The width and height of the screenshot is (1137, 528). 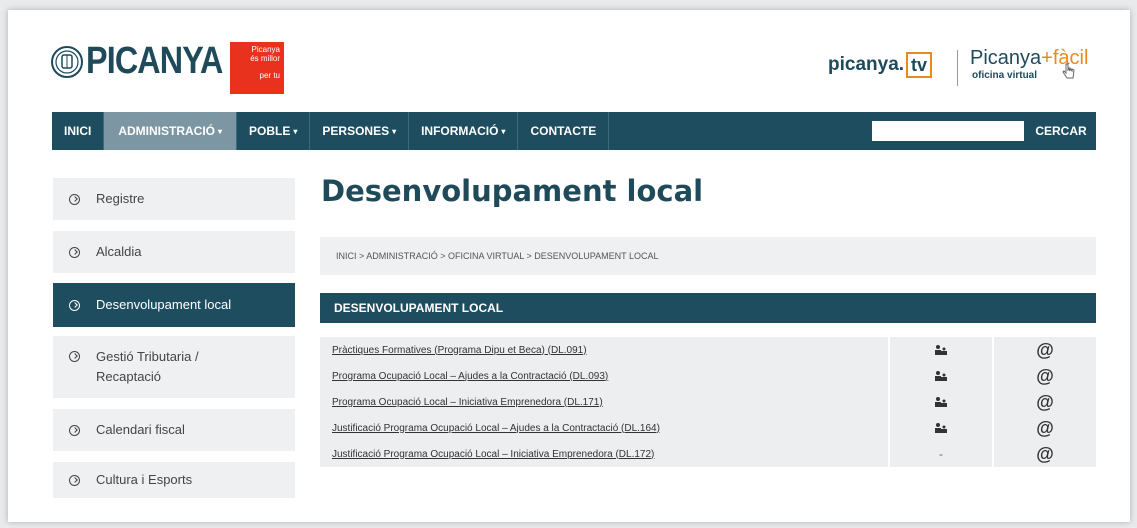 I want to click on nav-inici: INICI, so click(x=78, y=131).